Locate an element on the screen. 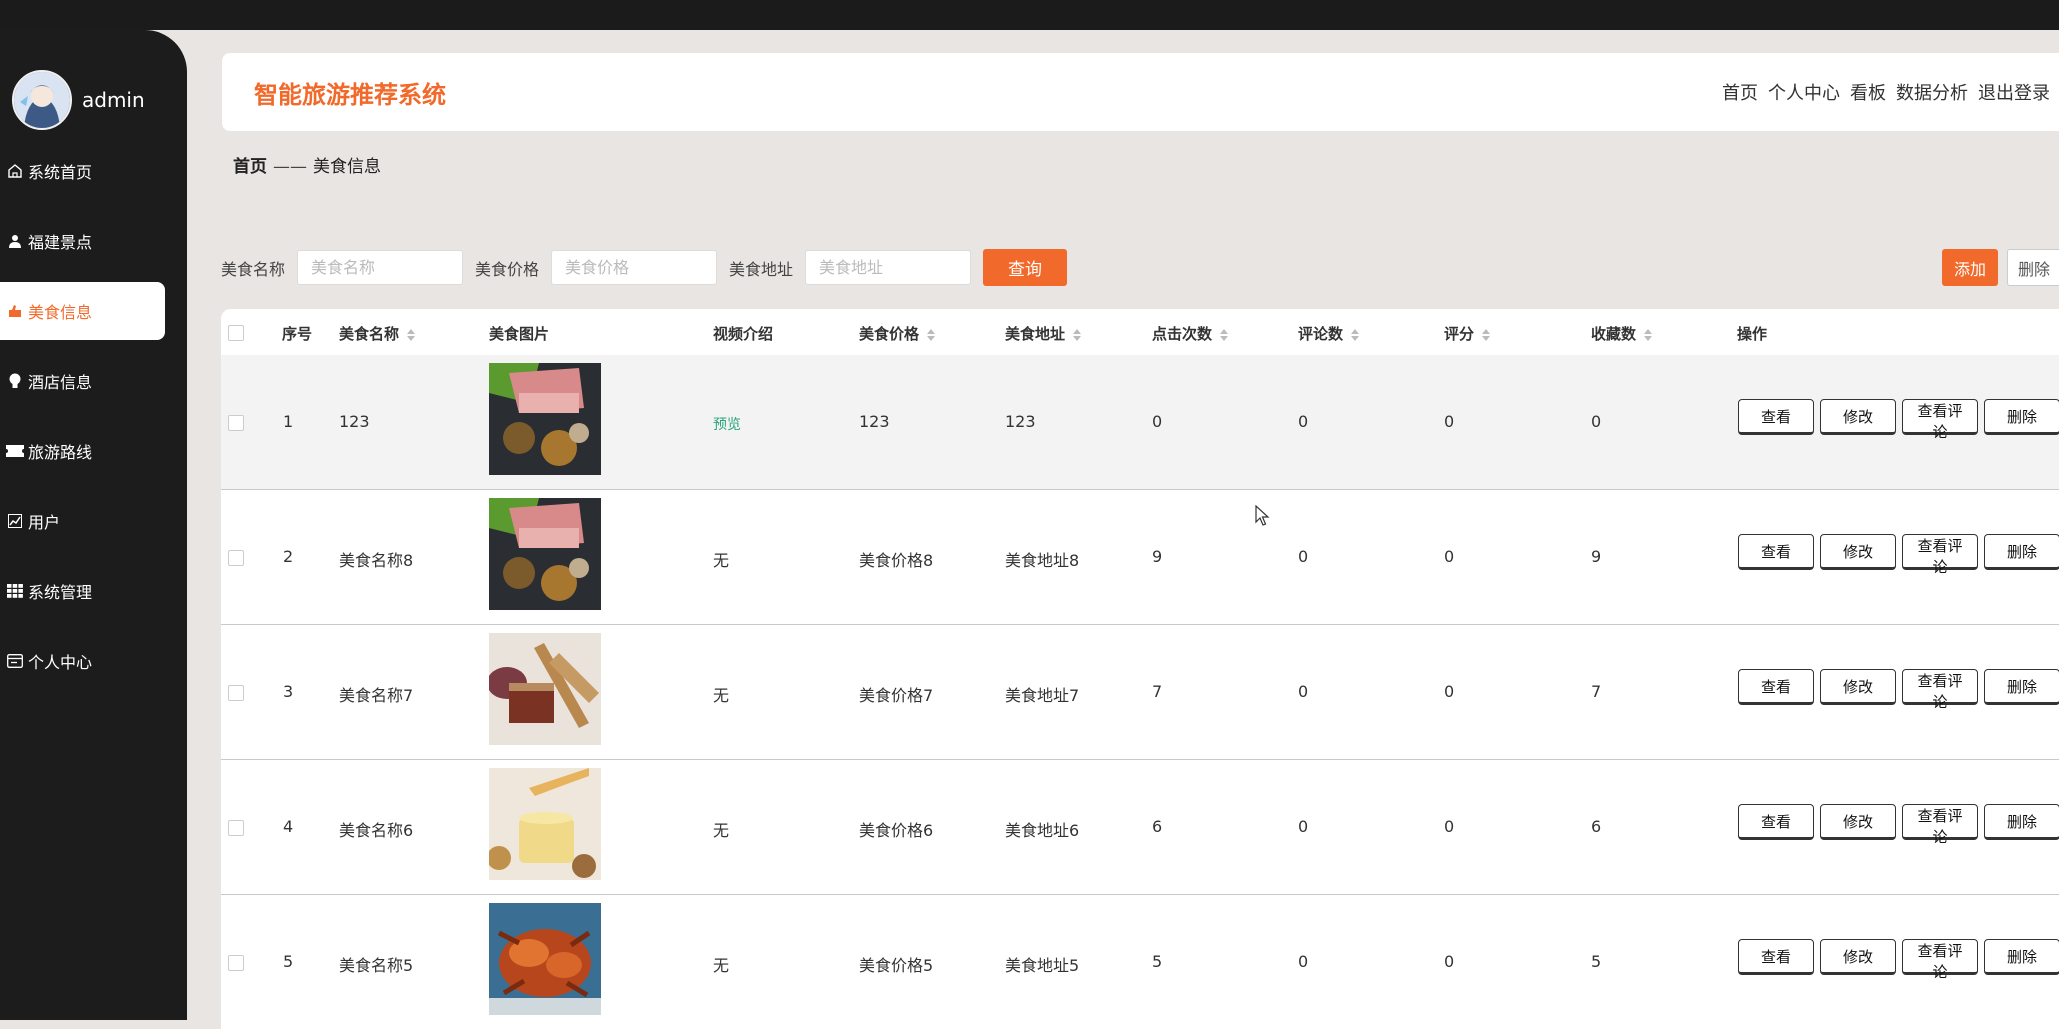 The width and height of the screenshot is (2059, 1029). cell-price: 美食价格8 is located at coordinates (896, 560).